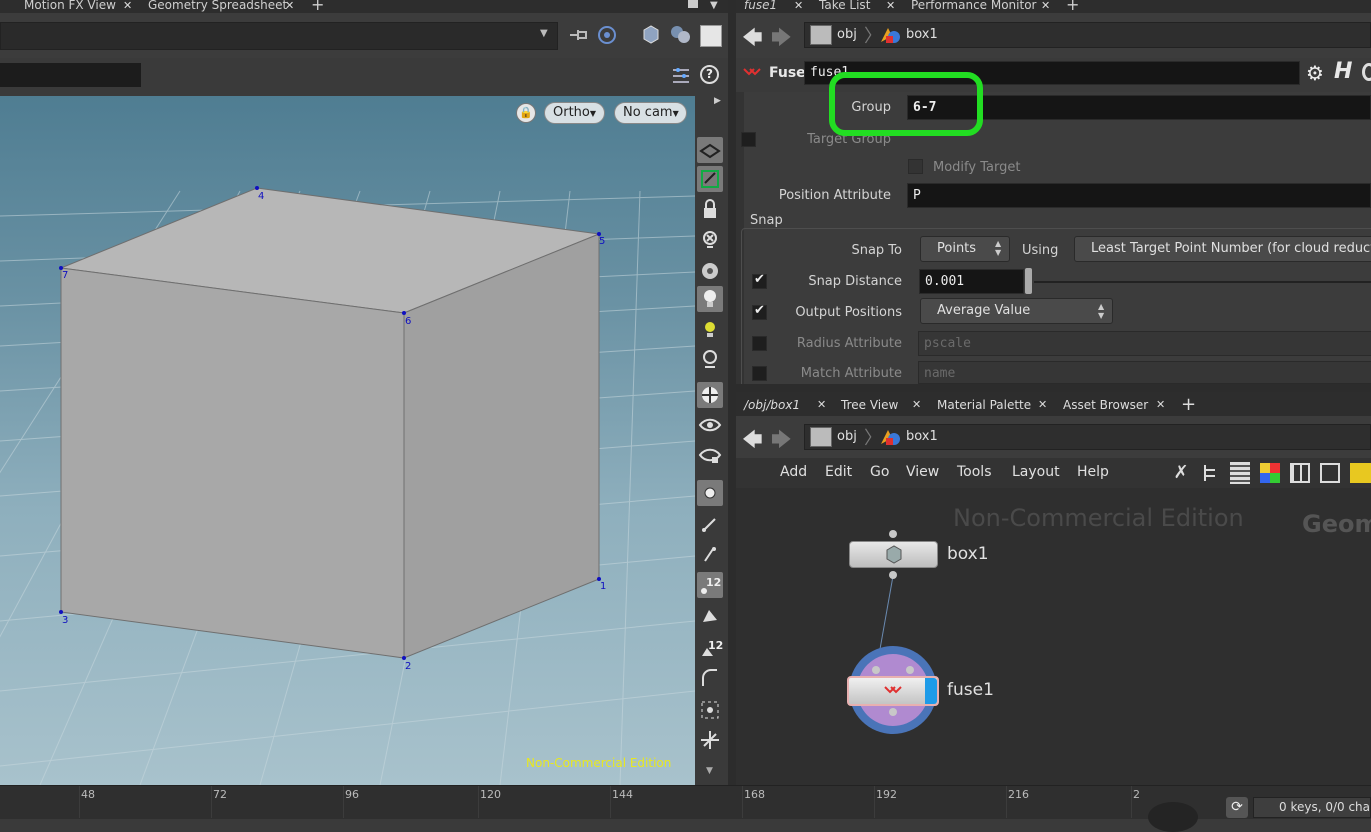 The width and height of the screenshot is (1371, 832). Describe the element at coordinates (710, 678) in the screenshot. I see `curve-icon` at that location.